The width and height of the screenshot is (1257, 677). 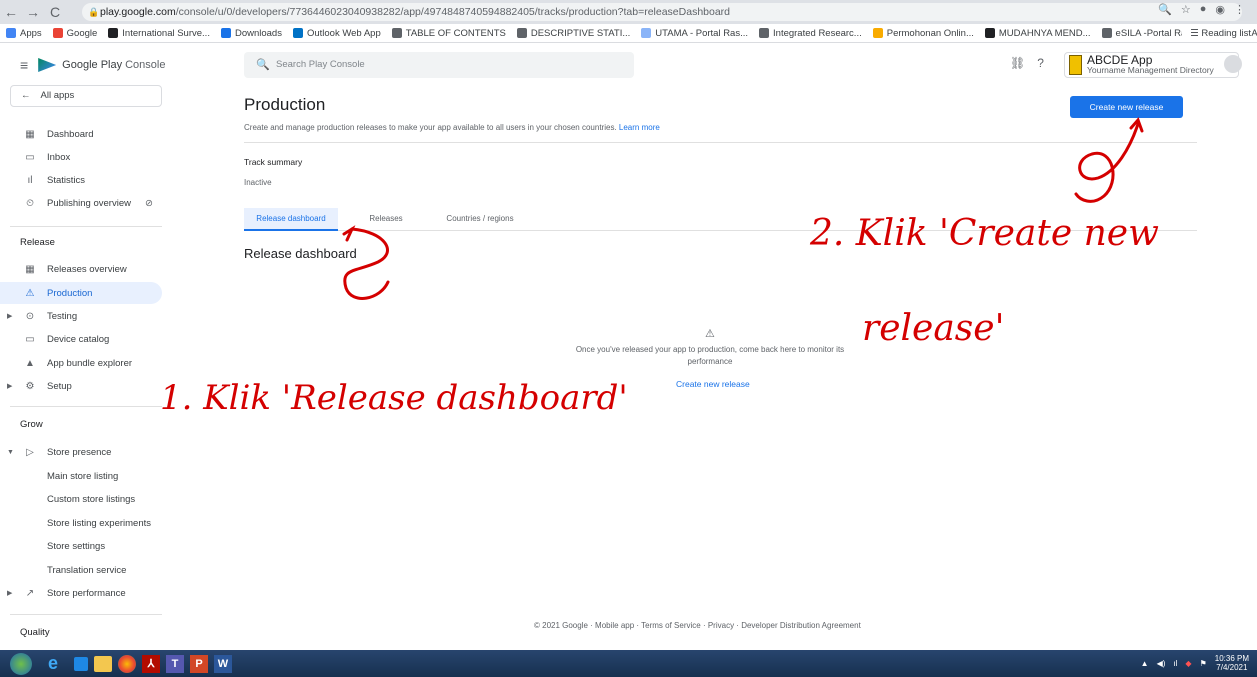 I want to click on all-apps-label: All apps, so click(x=57, y=95).